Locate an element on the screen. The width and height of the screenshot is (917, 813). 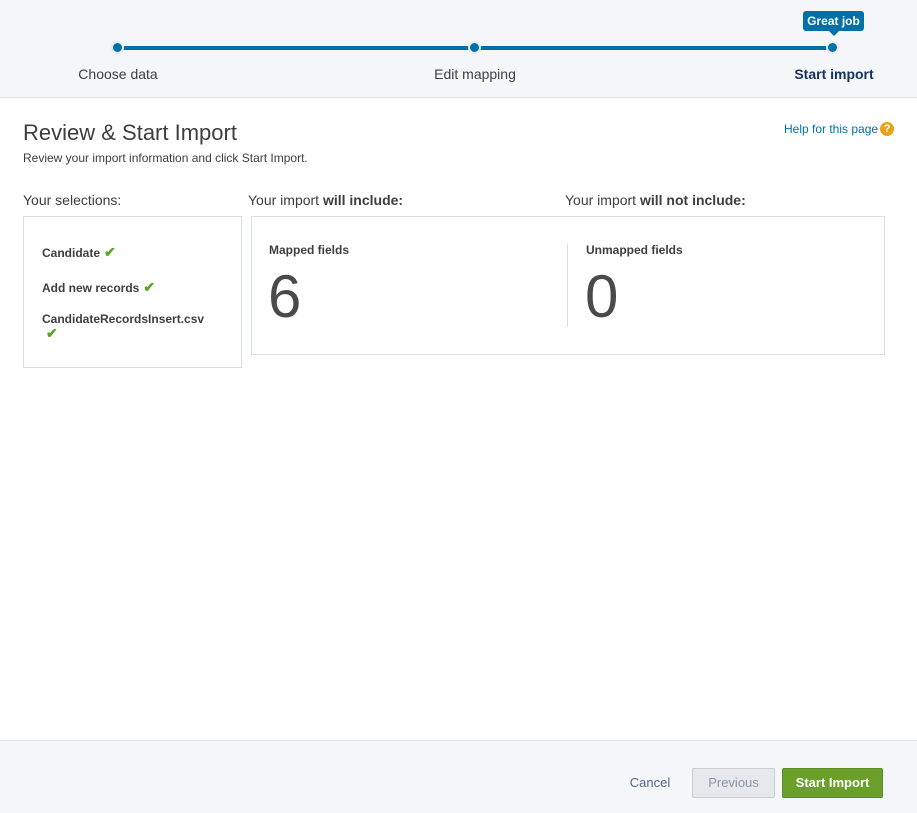
summary-divider is located at coordinates (567, 285).